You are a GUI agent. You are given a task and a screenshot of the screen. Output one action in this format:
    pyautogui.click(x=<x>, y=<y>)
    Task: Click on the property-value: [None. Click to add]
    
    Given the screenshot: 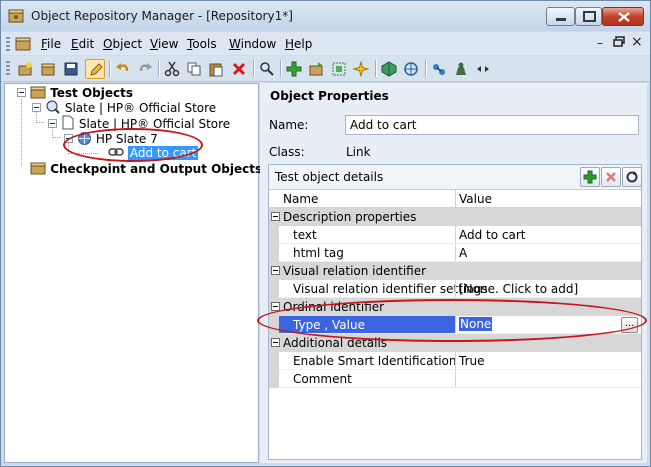 What is the action you would take?
    pyautogui.click(x=518, y=289)
    